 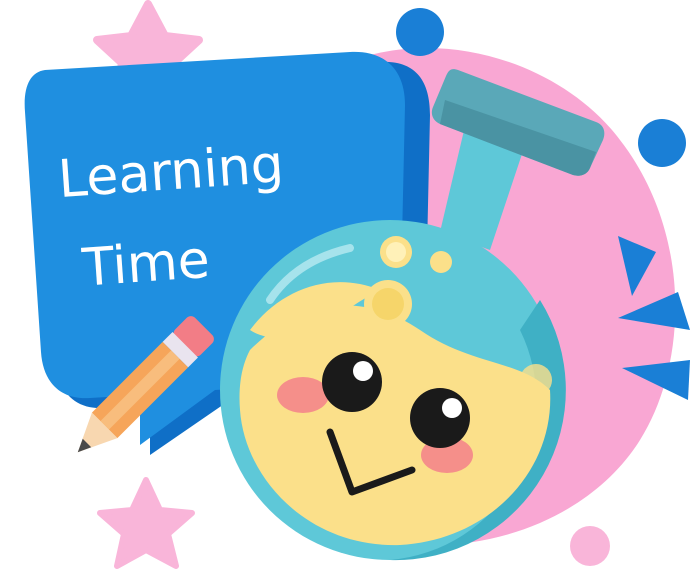 What do you see at coordinates (146, 523) in the screenshot?
I see `star-icon` at bounding box center [146, 523].